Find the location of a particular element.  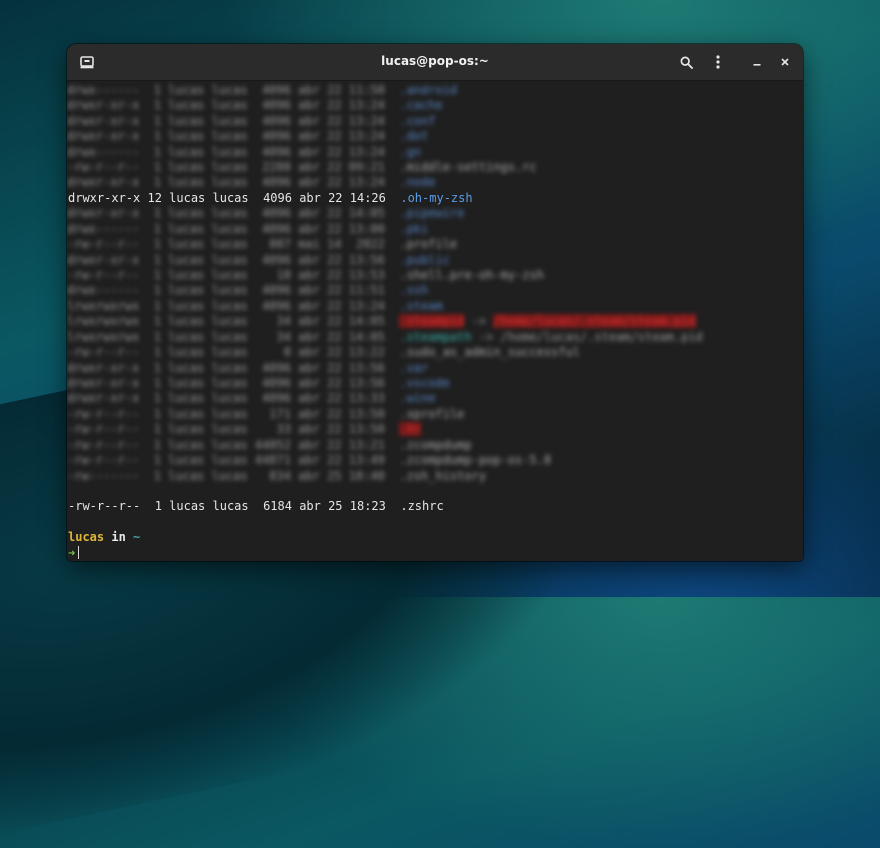

prompt-line: lucas in ~ is located at coordinates (104, 537).